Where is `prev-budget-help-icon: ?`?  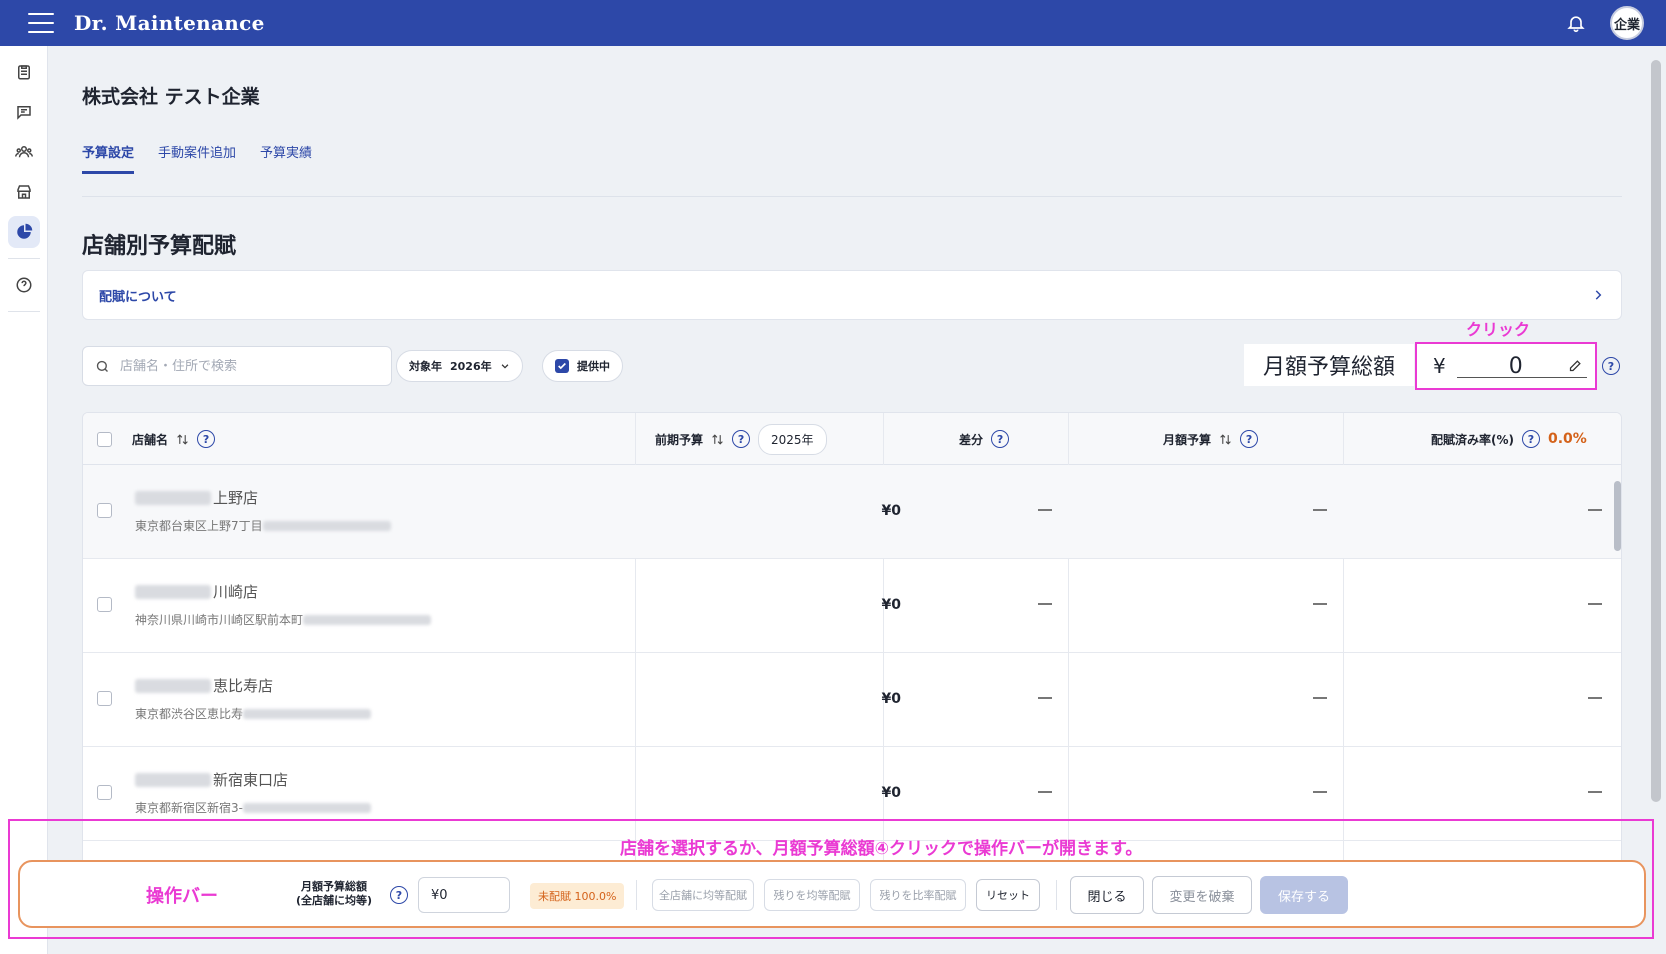
prev-budget-help-icon: ? is located at coordinates (741, 439).